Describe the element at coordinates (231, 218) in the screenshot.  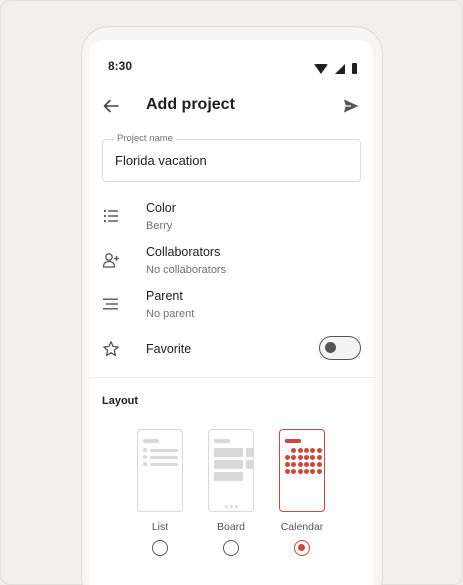
I see `color-row: Color Berry` at that location.